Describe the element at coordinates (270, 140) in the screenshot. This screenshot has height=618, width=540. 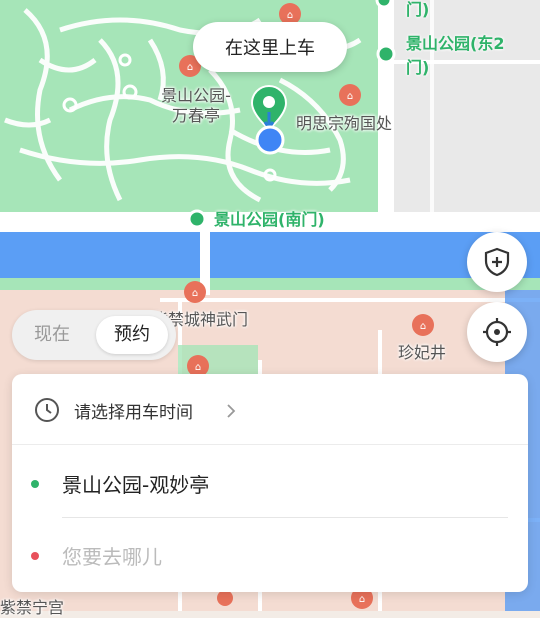
I see `current-location-dot` at that location.